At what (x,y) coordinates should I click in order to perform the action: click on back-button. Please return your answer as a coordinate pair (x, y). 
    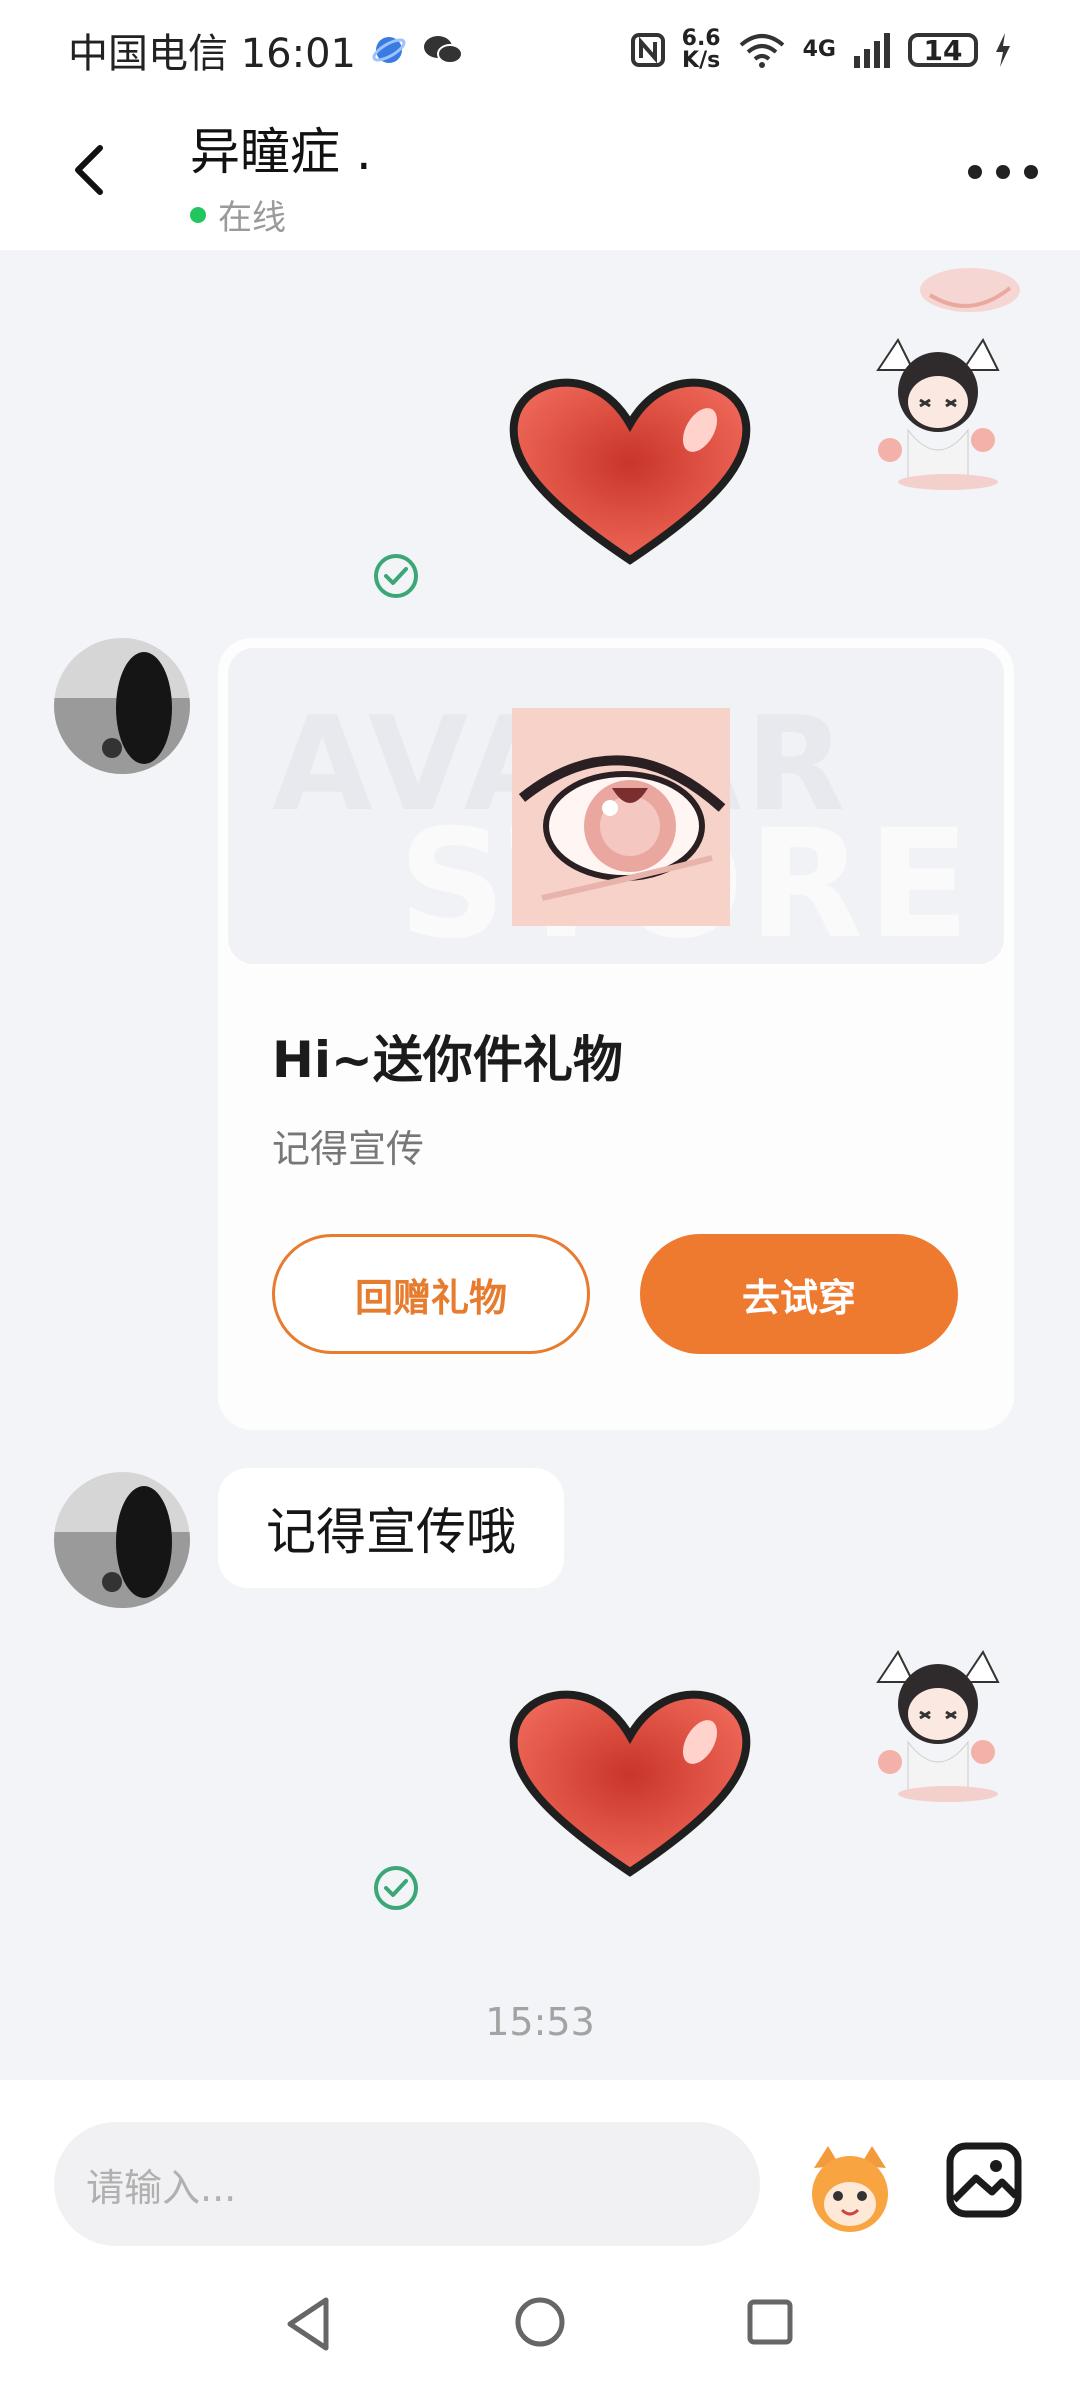
    Looking at the image, I should click on (92, 170).